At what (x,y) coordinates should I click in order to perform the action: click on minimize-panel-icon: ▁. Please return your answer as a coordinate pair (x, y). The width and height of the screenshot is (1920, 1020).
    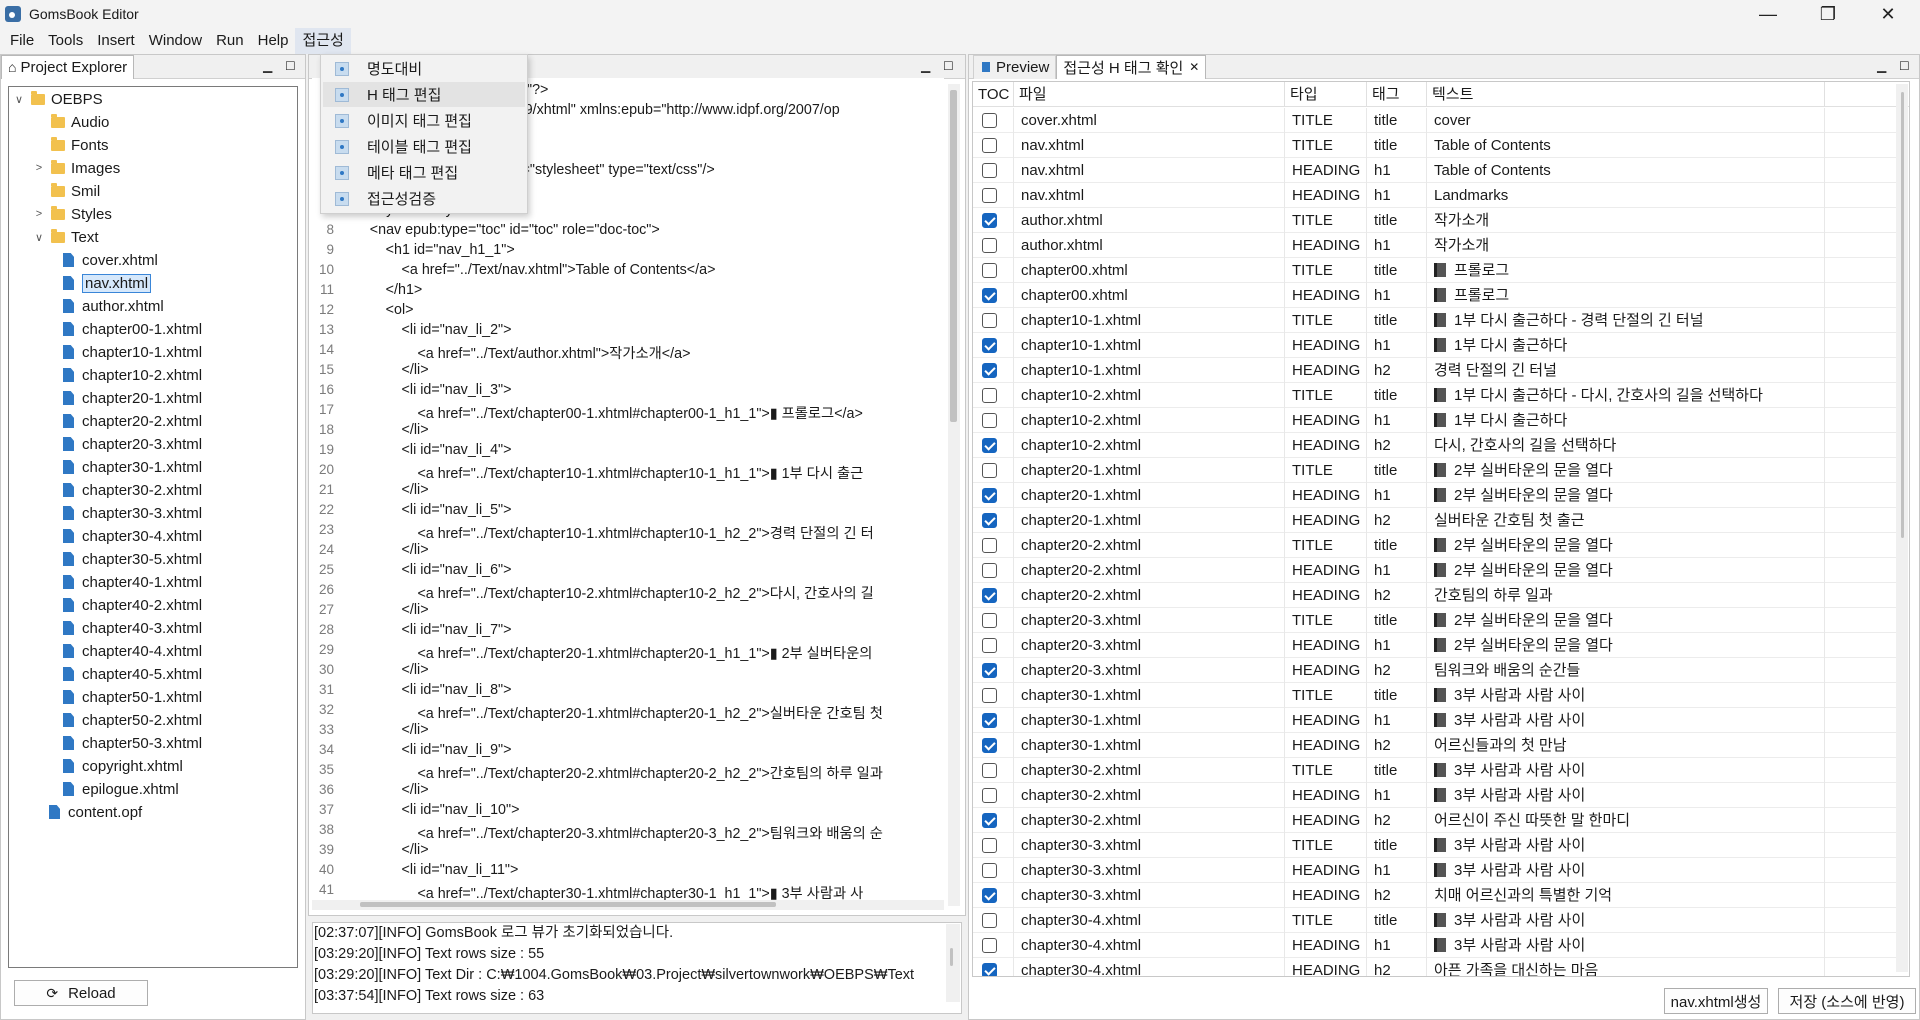
    Looking at the image, I should click on (267, 66).